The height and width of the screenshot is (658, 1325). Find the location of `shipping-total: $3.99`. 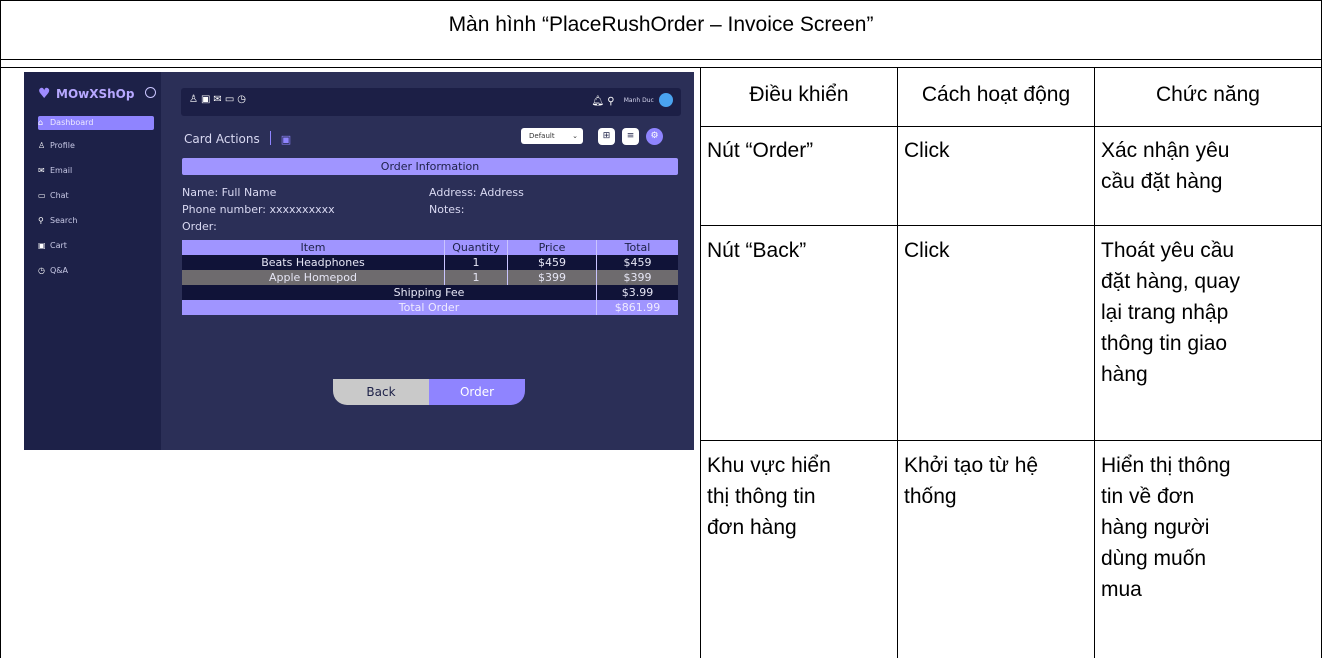

shipping-total: $3.99 is located at coordinates (637, 292).